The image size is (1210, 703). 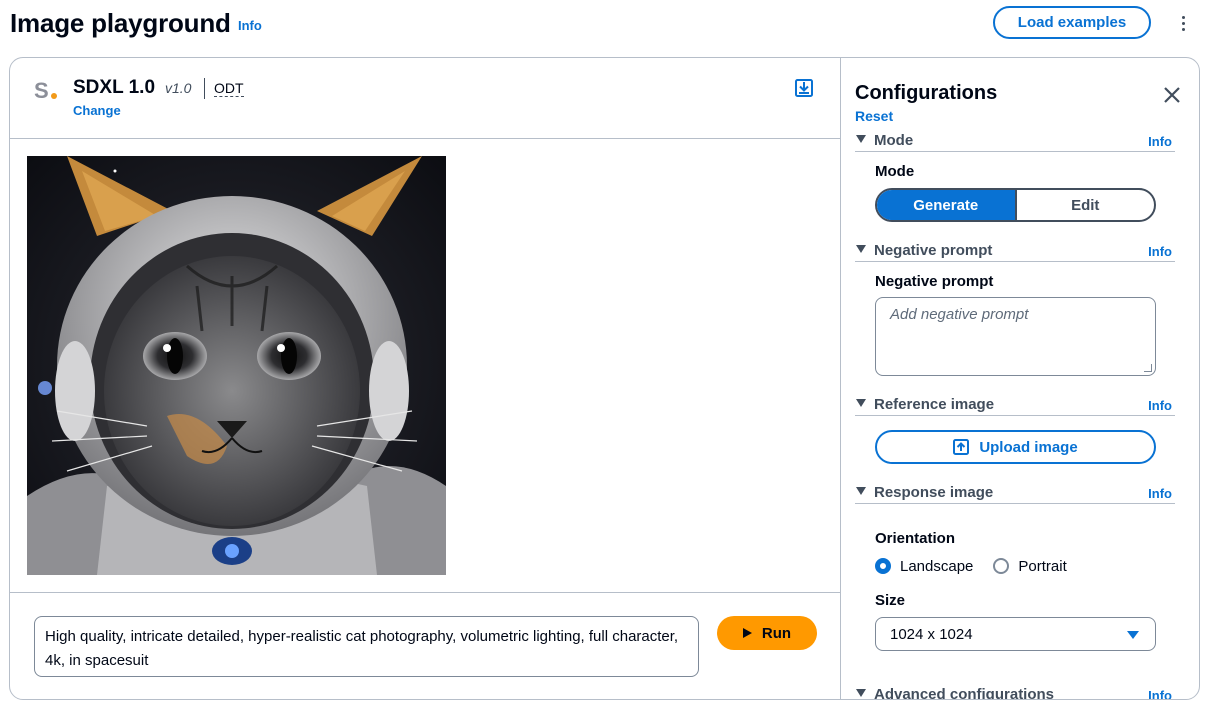 What do you see at coordinates (931, 634) in the screenshot?
I see `size-select-value: 1024 x 1024` at bounding box center [931, 634].